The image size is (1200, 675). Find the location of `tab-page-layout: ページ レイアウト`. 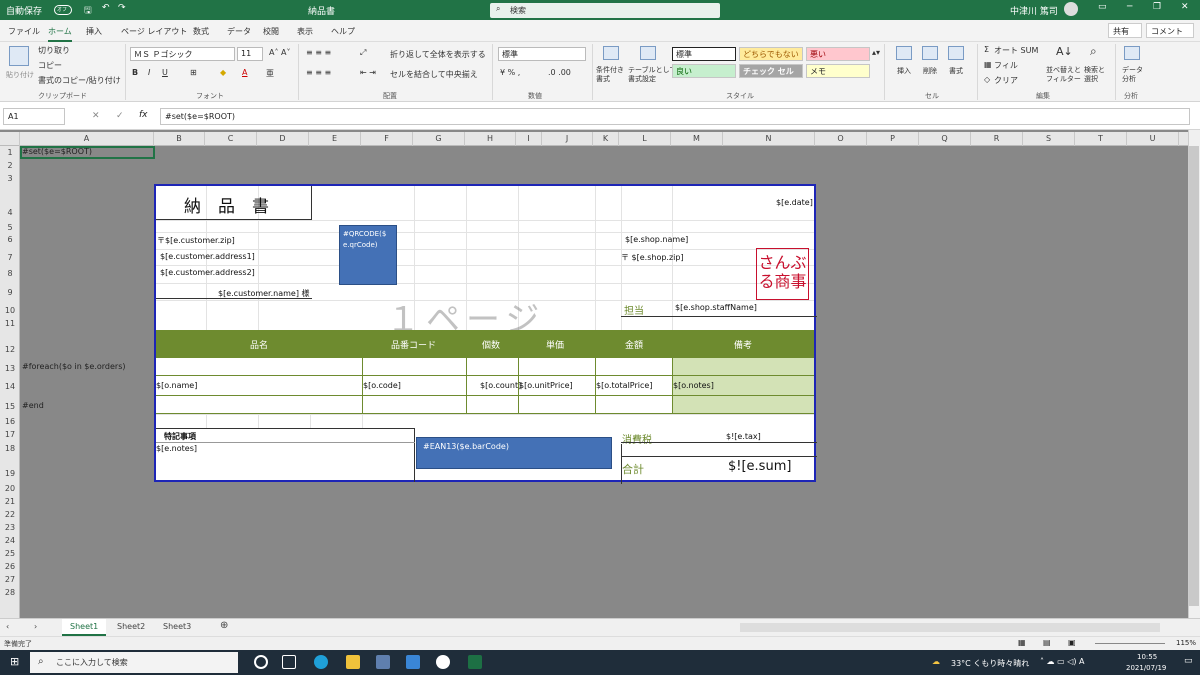

tab-page-layout: ページ レイアウト is located at coordinates (154, 31).